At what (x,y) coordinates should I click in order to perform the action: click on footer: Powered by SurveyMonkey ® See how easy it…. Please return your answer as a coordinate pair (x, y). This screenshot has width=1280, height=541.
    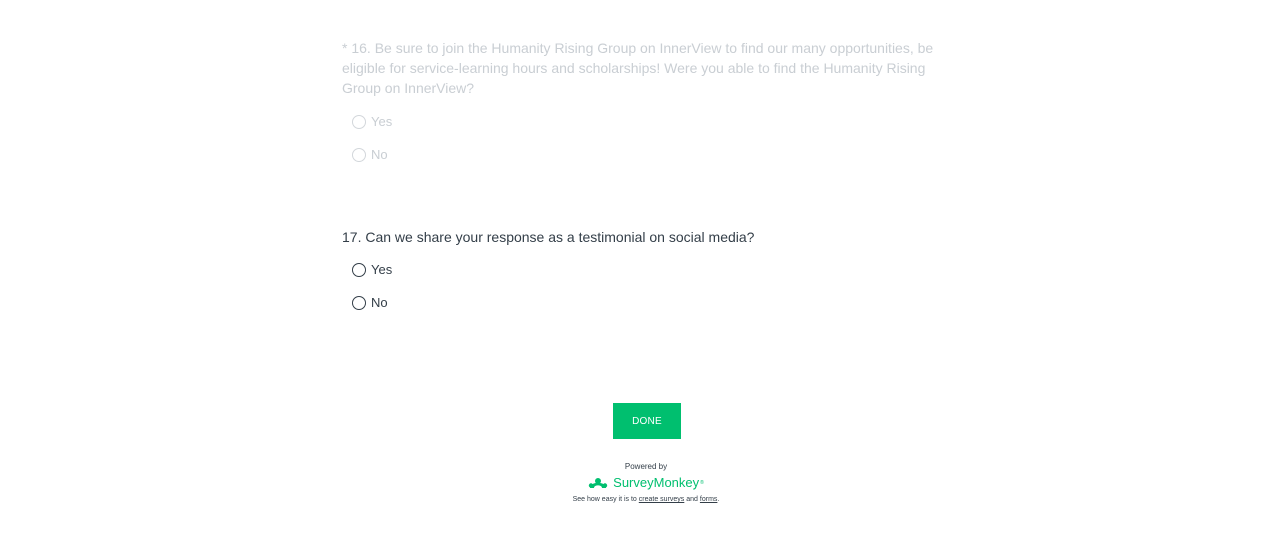
    Looking at the image, I should click on (646, 483).